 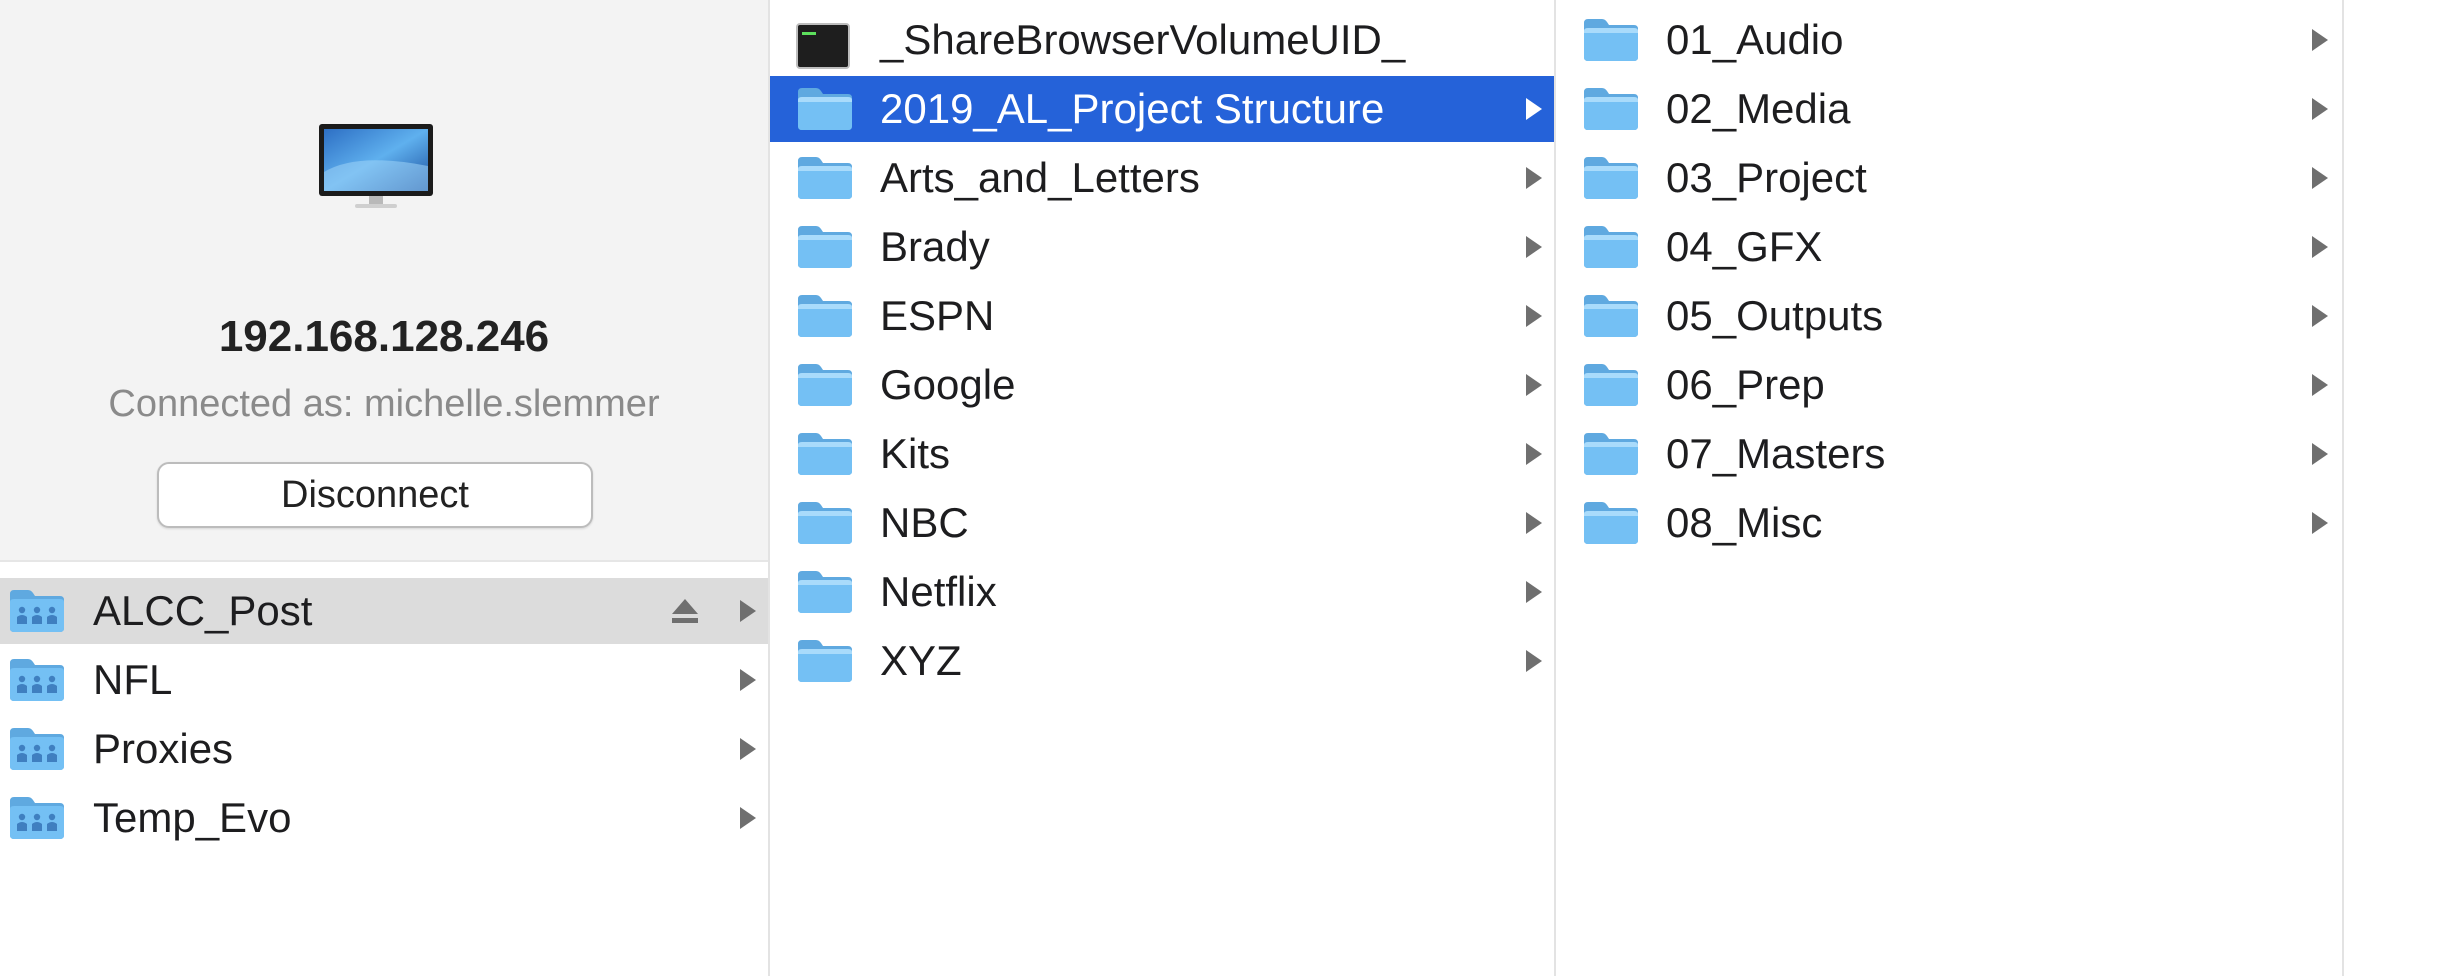 I want to click on folder-item: NBC, so click(x=1162, y=523).